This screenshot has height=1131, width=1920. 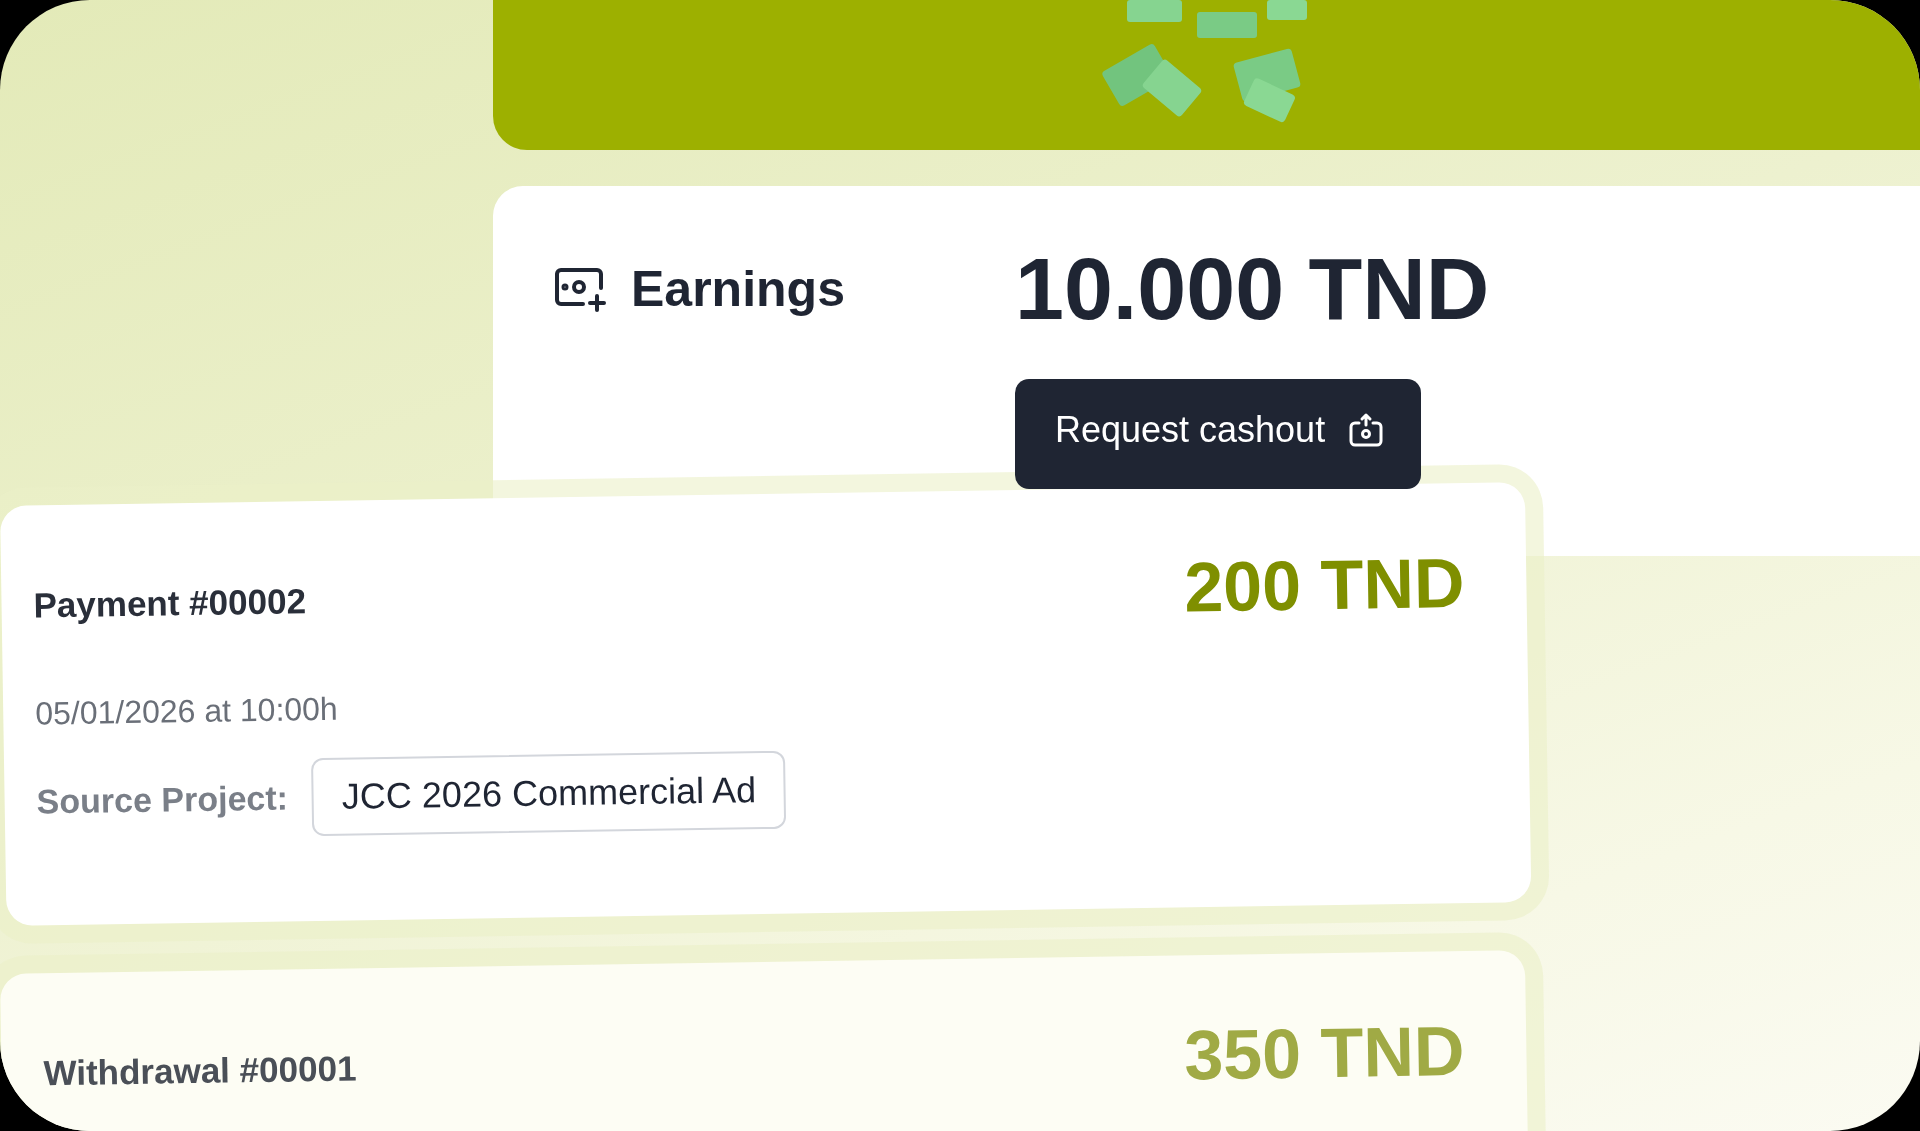 What do you see at coordinates (1218, 434) in the screenshot?
I see `request-cashout-button: Request cashout` at bounding box center [1218, 434].